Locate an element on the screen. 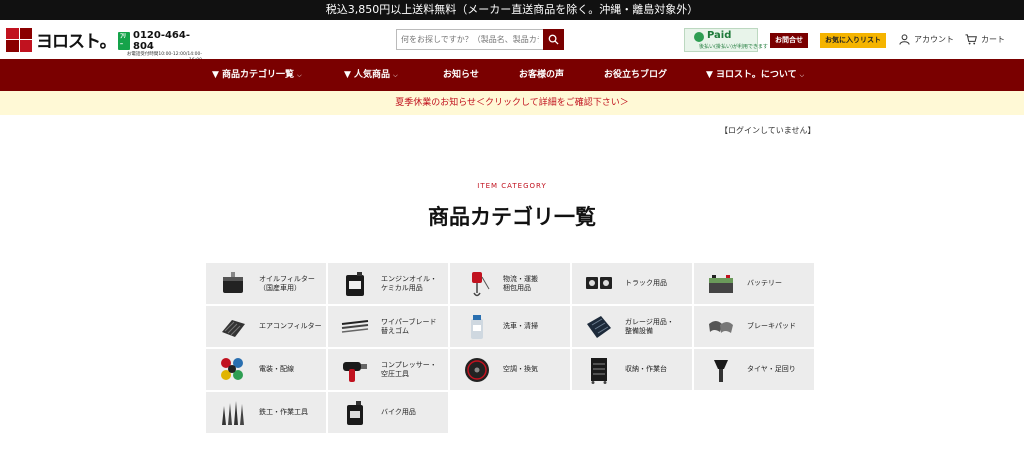 This screenshot has height=471, width=1024. account-label: アカウント is located at coordinates (934, 39).